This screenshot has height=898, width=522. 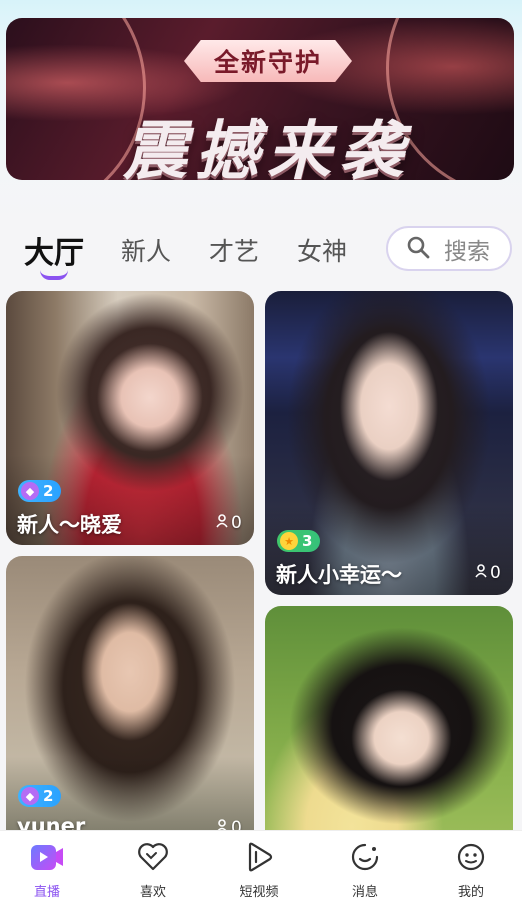 What do you see at coordinates (364, 891) in the screenshot?
I see `nav-label: 消息` at bounding box center [364, 891].